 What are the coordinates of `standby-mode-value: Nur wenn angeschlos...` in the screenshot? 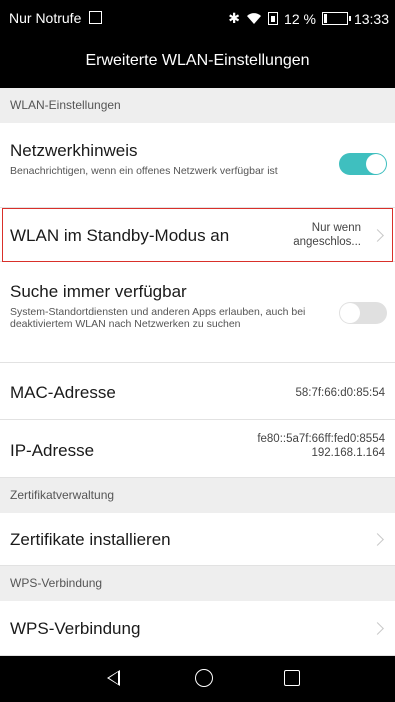 It's located at (327, 235).